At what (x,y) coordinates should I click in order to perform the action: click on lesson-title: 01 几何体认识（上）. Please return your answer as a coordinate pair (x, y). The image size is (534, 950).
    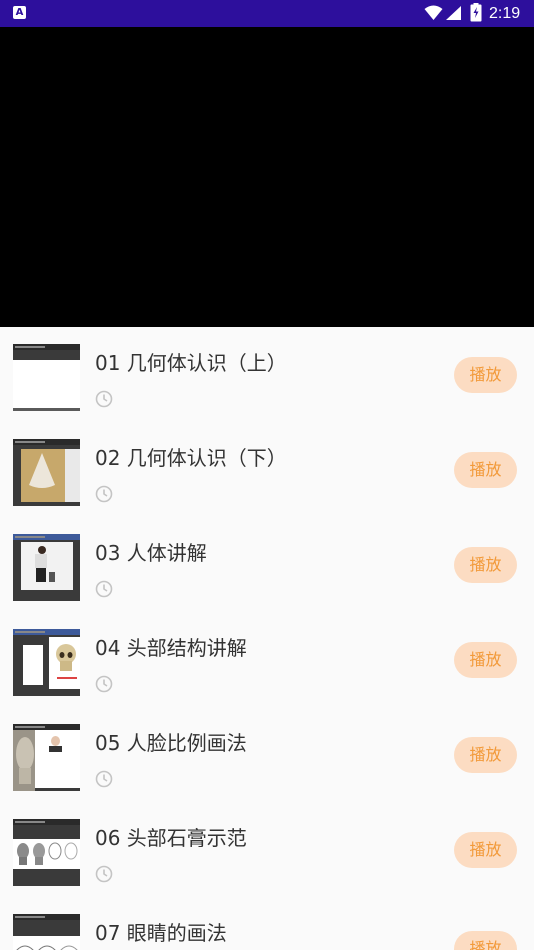
    Looking at the image, I should click on (191, 363).